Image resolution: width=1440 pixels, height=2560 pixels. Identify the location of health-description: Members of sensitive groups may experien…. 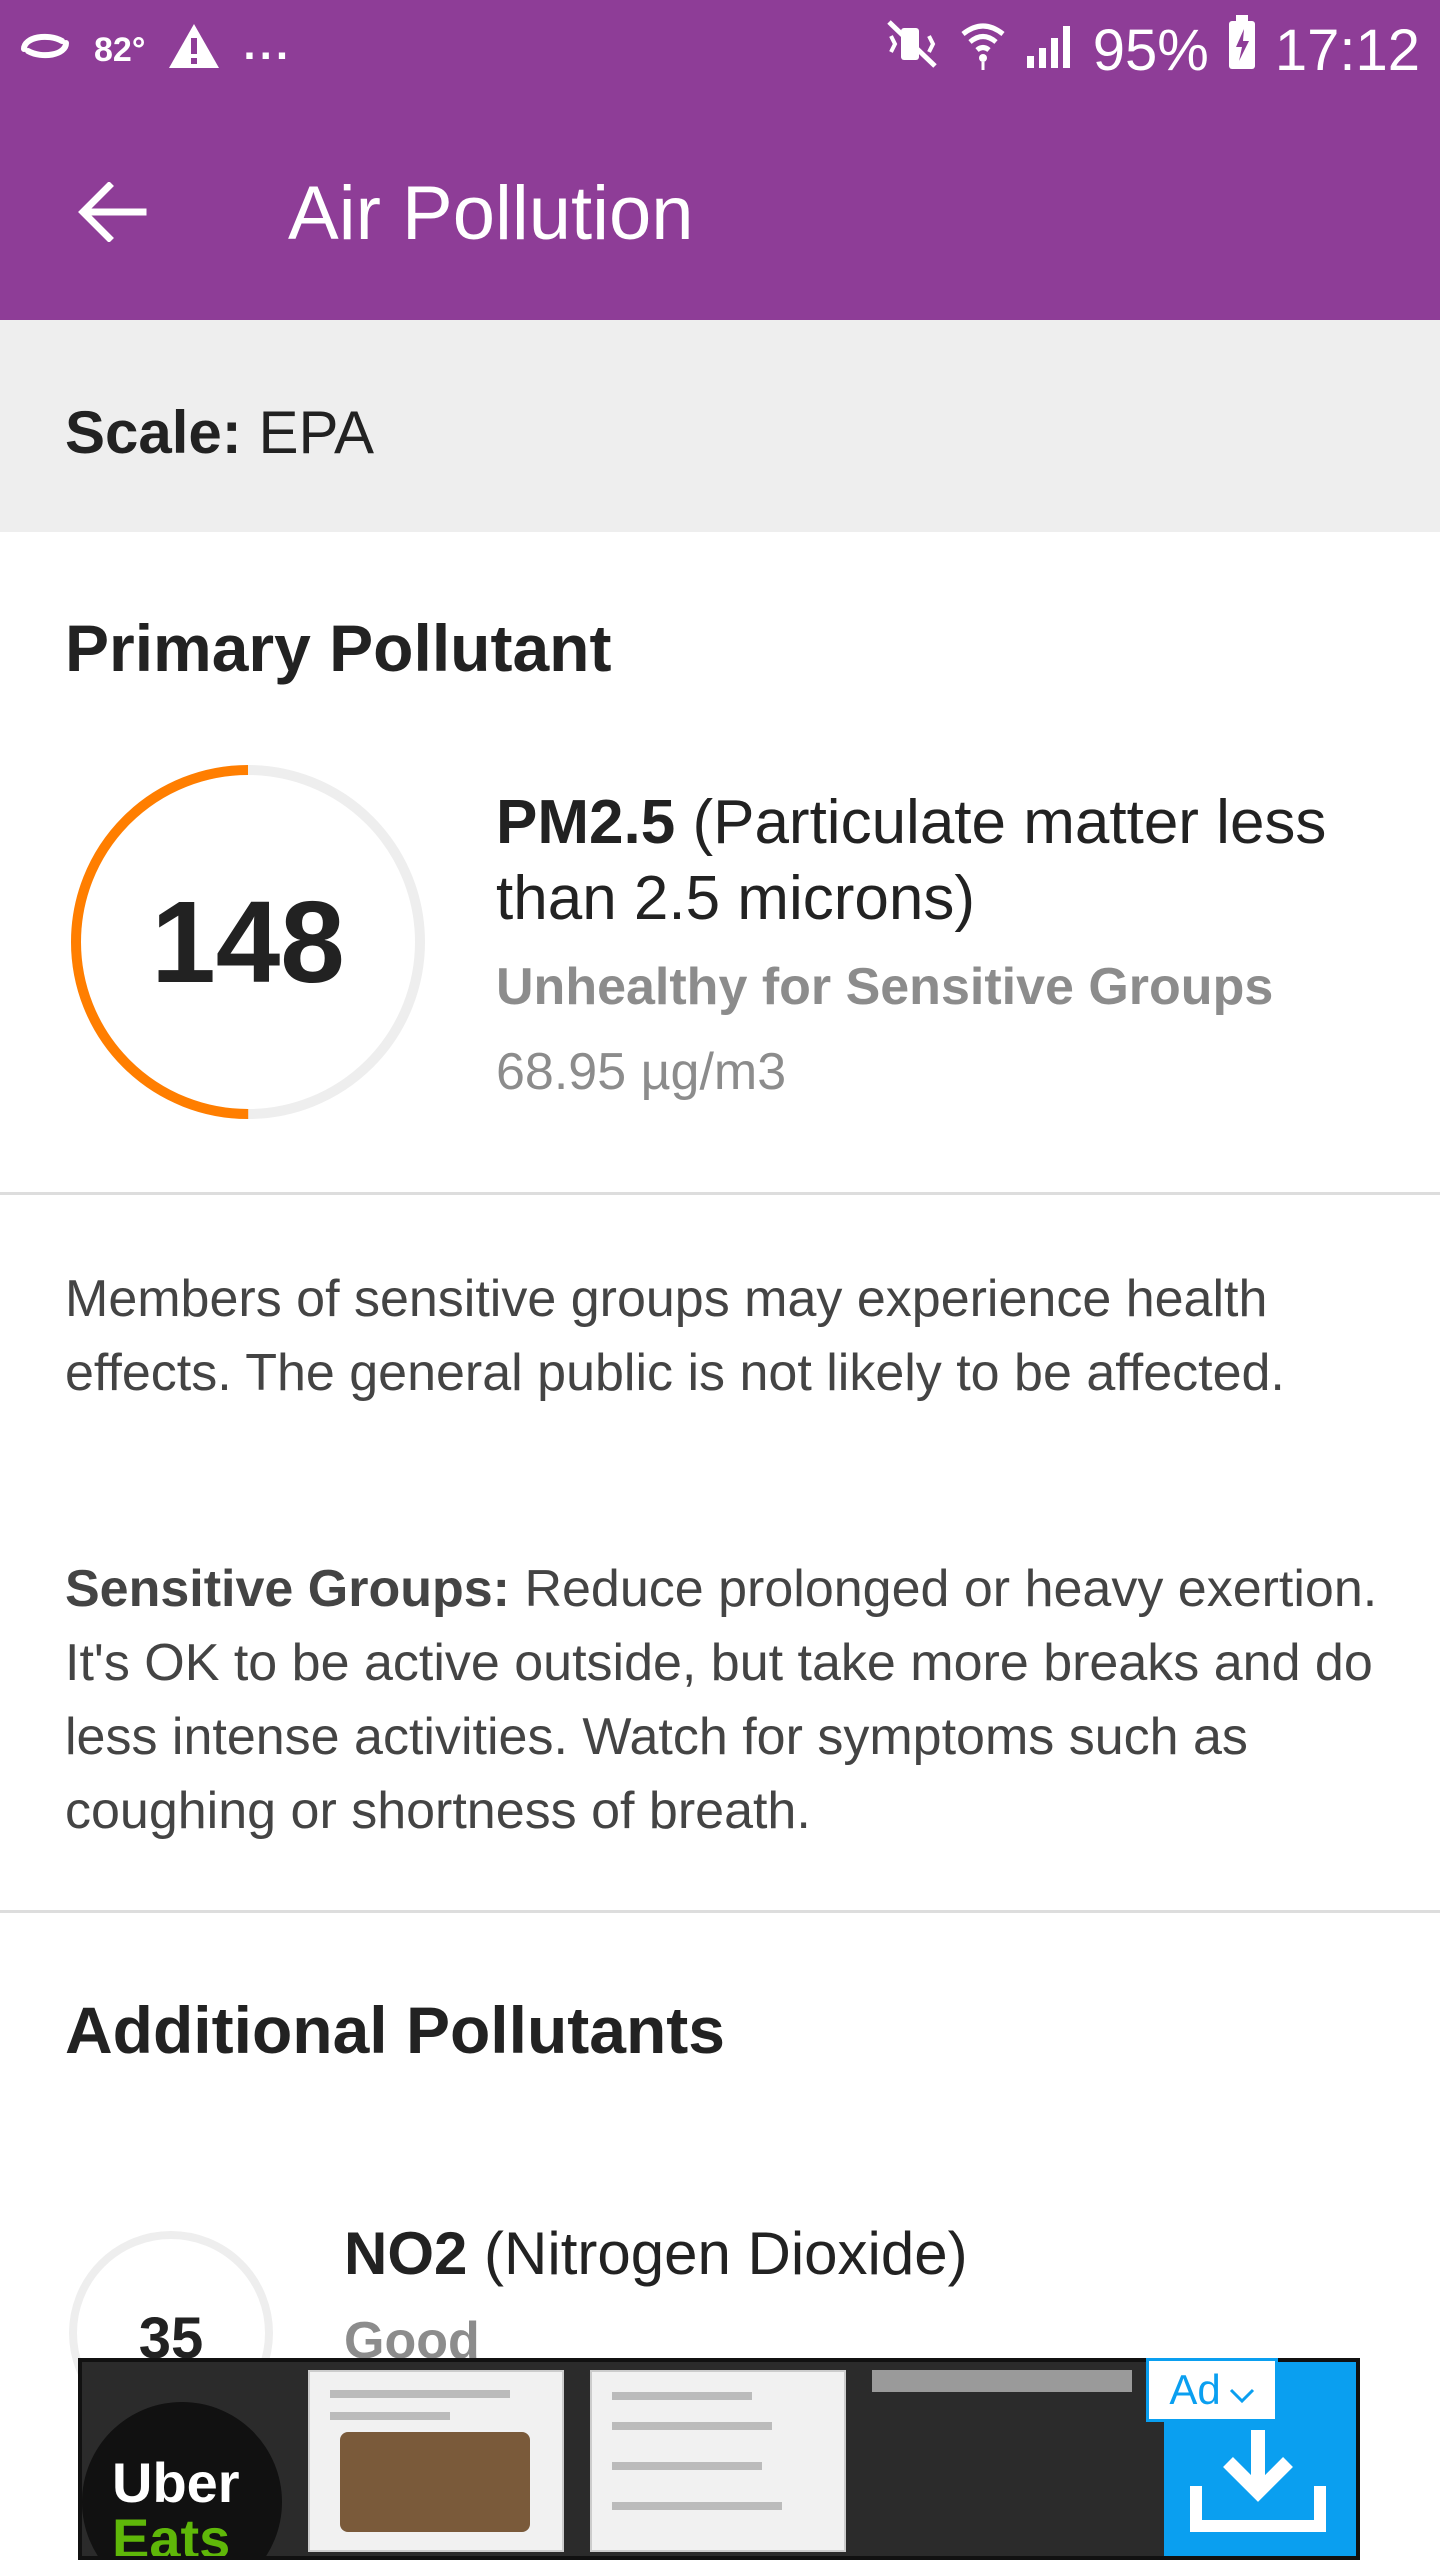
(675, 1336).